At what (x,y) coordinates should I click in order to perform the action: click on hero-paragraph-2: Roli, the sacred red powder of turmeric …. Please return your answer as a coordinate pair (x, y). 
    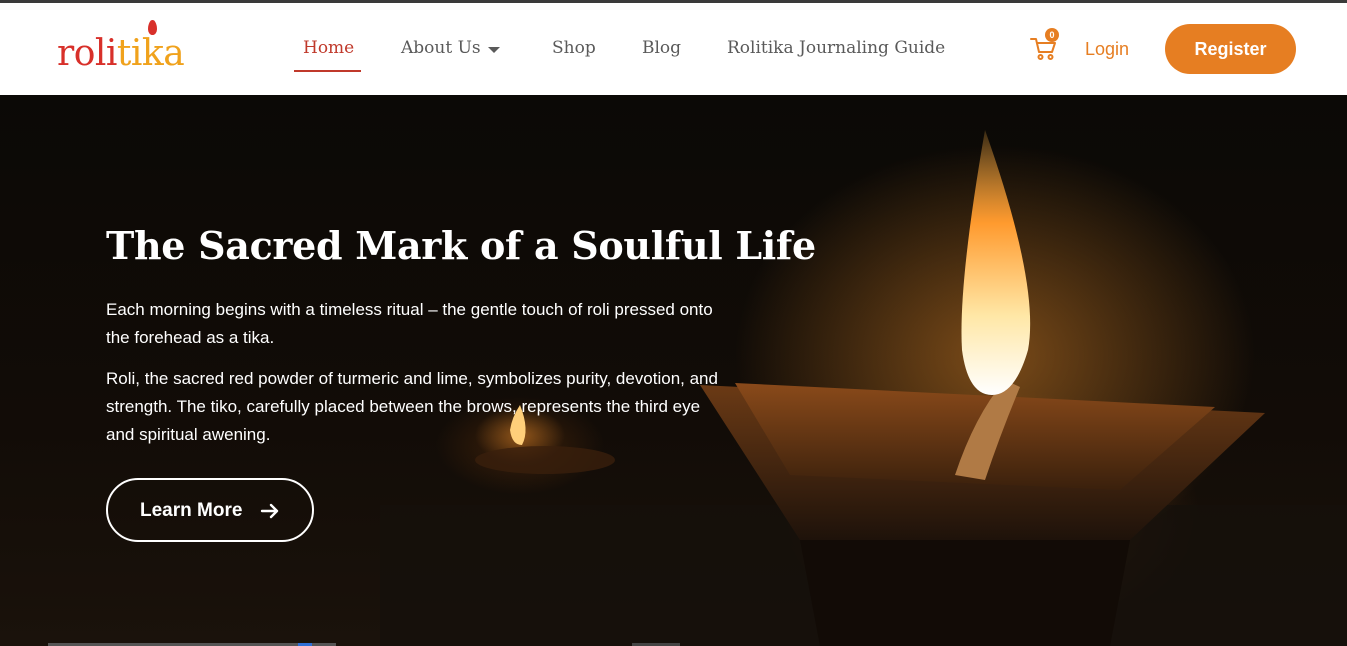
    Looking at the image, I should click on (412, 406).